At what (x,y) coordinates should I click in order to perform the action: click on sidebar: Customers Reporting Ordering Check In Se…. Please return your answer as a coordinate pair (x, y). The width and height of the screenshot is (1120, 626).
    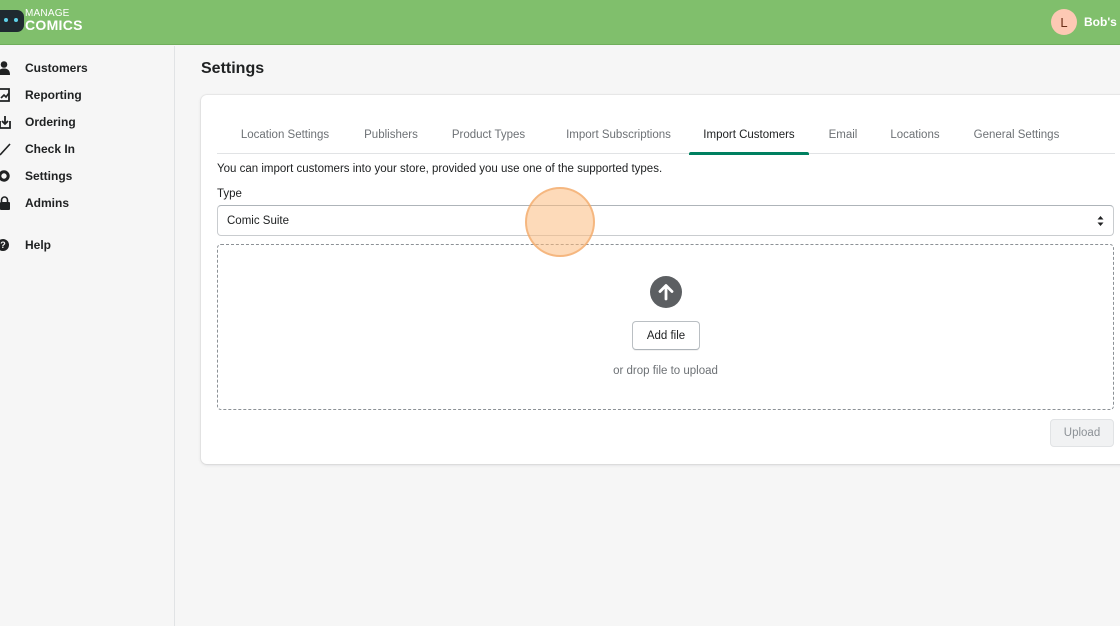
    Looking at the image, I should click on (87, 336).